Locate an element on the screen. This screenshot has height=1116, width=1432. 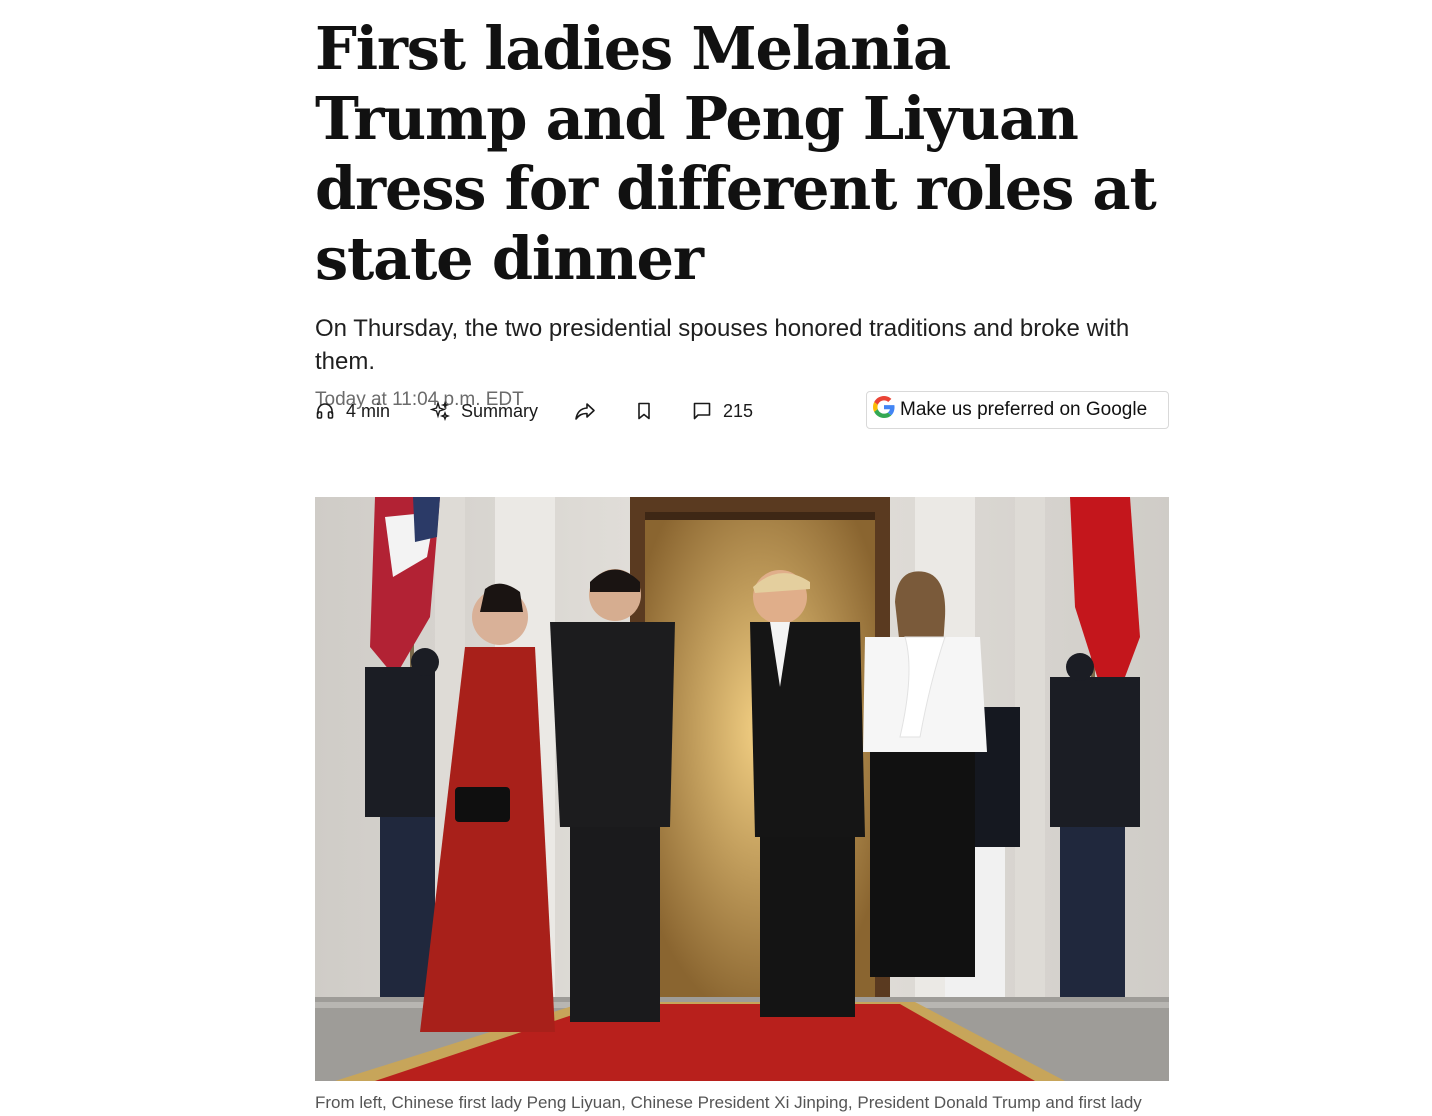
comment-icon is located at coordinates (702, 411).